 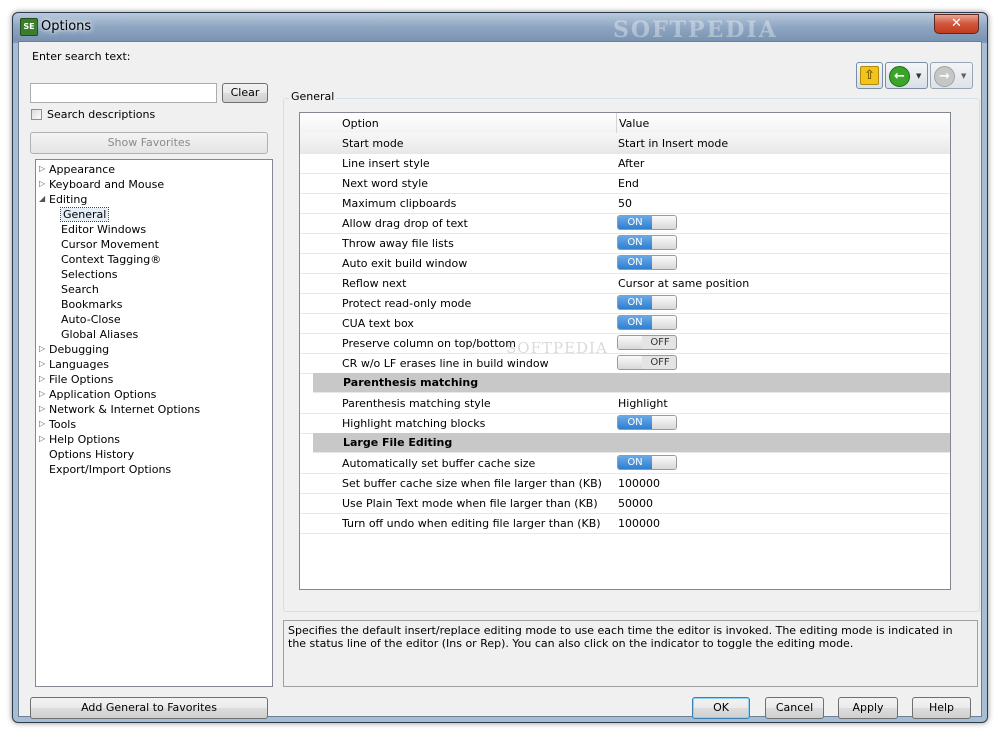 I want to click on option-value: 50, so click(x=625, y=203).